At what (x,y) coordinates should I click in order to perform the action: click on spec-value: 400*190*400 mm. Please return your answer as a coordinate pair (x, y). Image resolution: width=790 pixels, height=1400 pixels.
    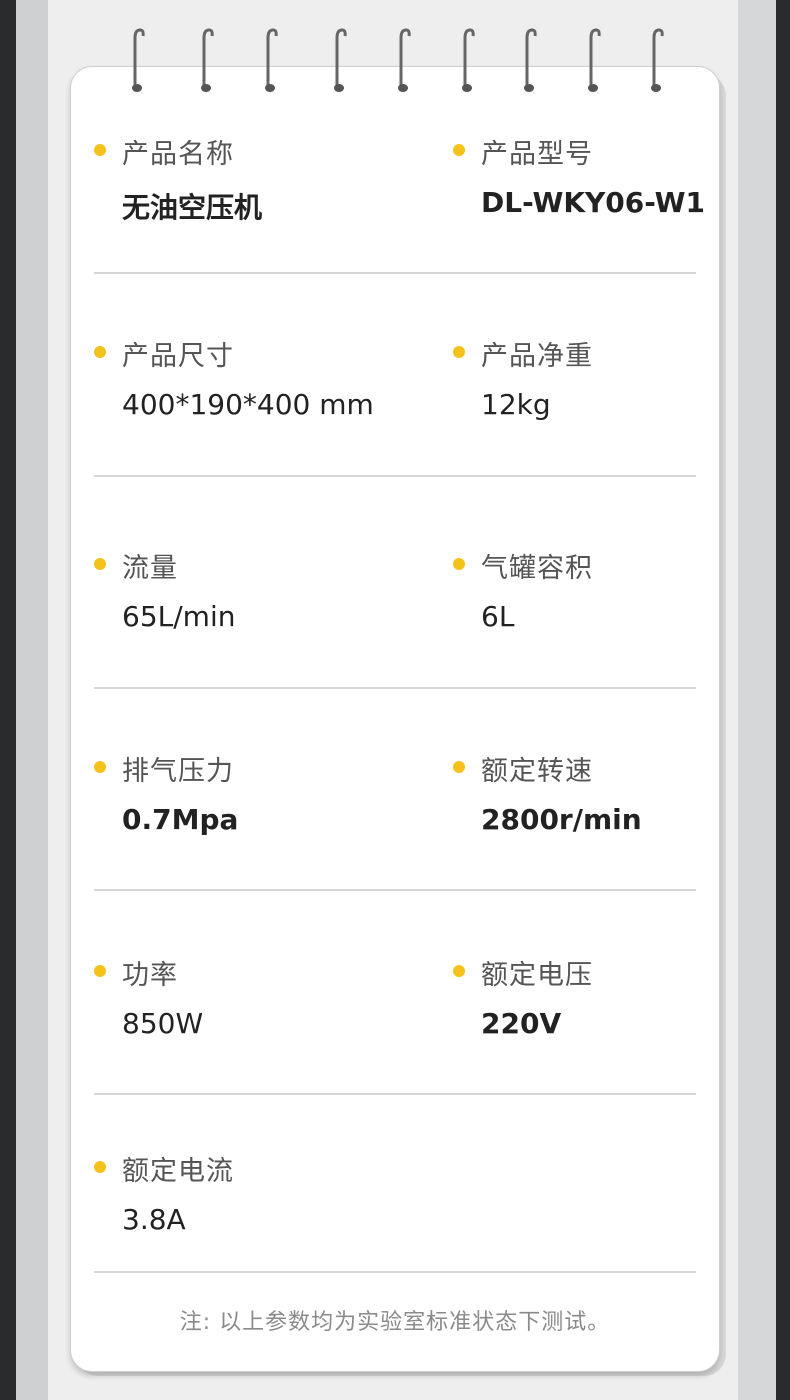
    Looking at the image, I should click on (248, 404).